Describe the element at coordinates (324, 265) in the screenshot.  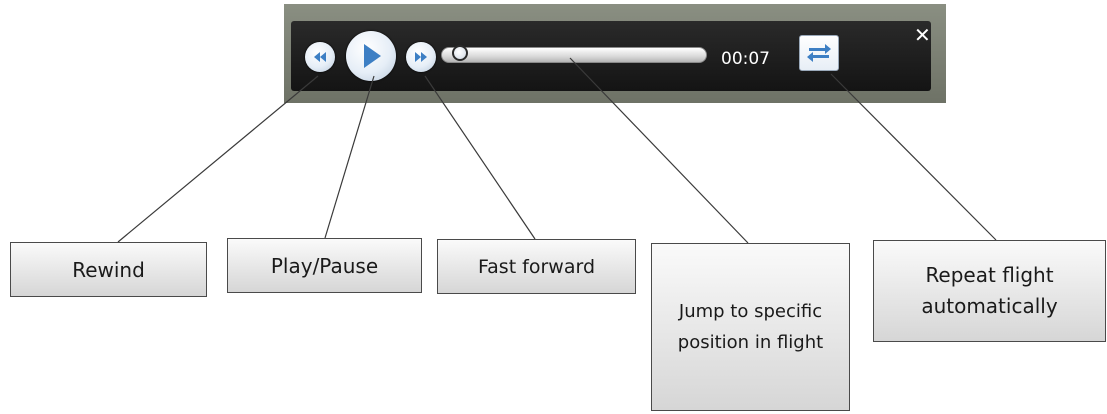
I see `callout-play-pause: Play/Pause` at that location.